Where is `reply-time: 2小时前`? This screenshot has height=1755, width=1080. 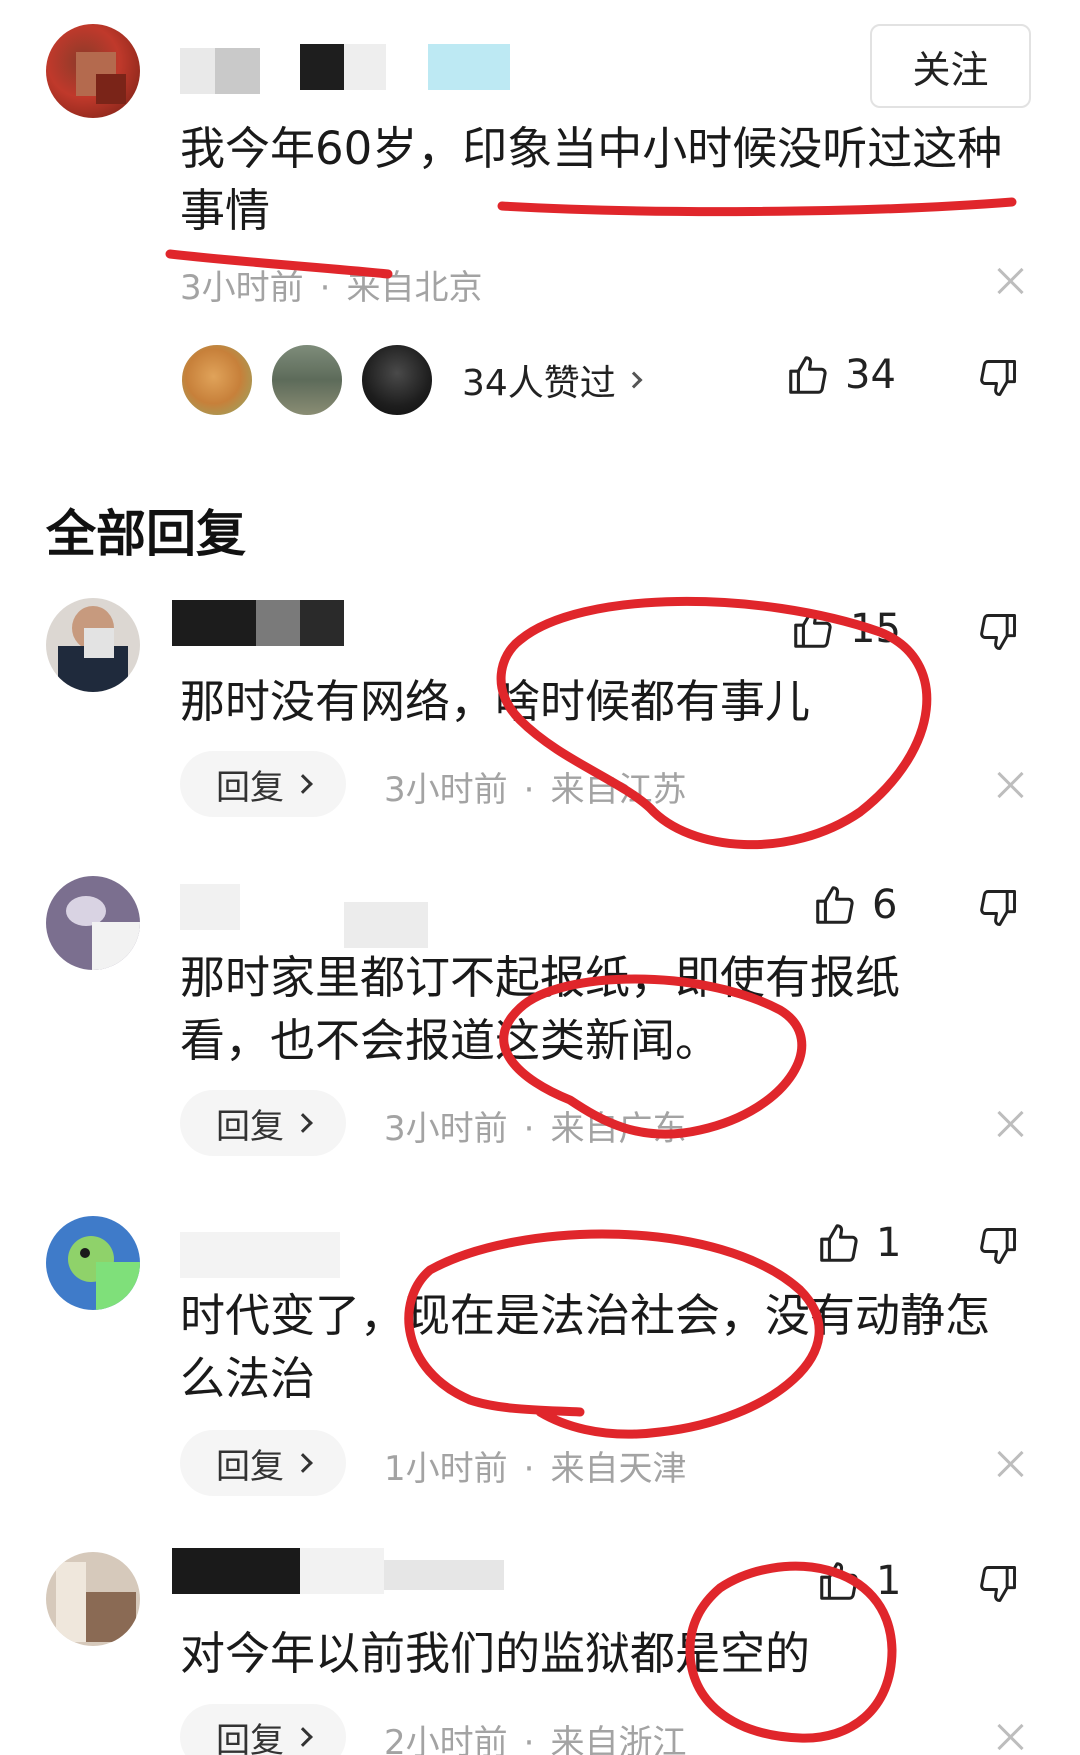 reply-time: 2小时前 is located at coordinates (446, 1739).